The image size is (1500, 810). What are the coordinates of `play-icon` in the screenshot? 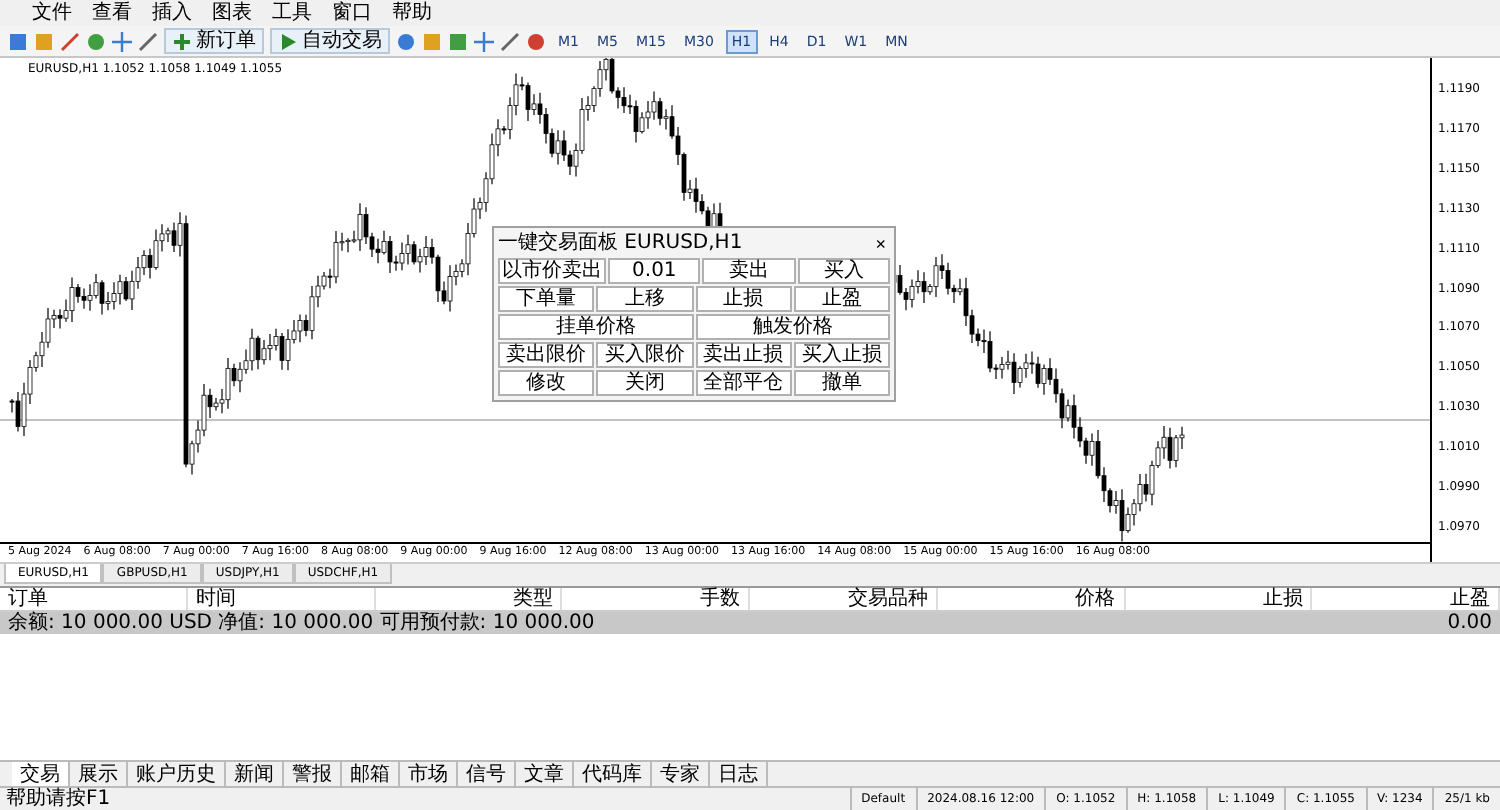 It's located at (288, 41).